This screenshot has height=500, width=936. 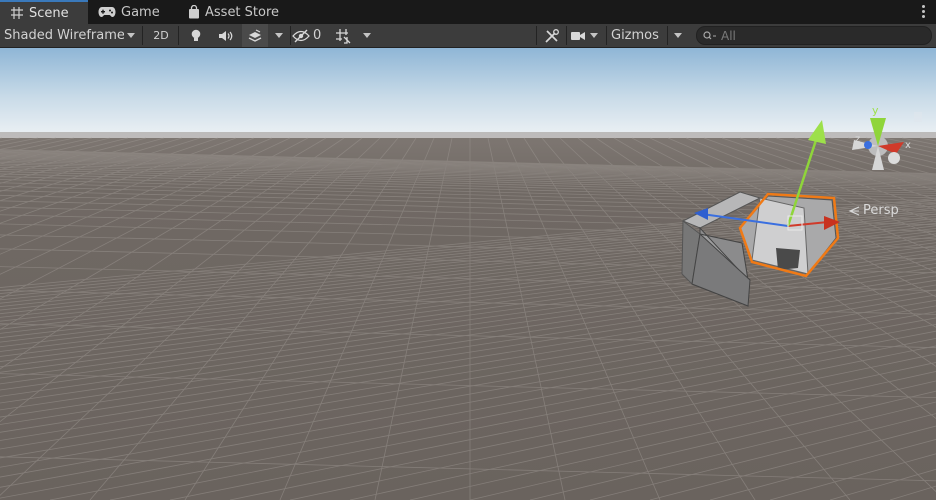 I want to click on tab-label: Asset Store, so click(x=242, y=12).